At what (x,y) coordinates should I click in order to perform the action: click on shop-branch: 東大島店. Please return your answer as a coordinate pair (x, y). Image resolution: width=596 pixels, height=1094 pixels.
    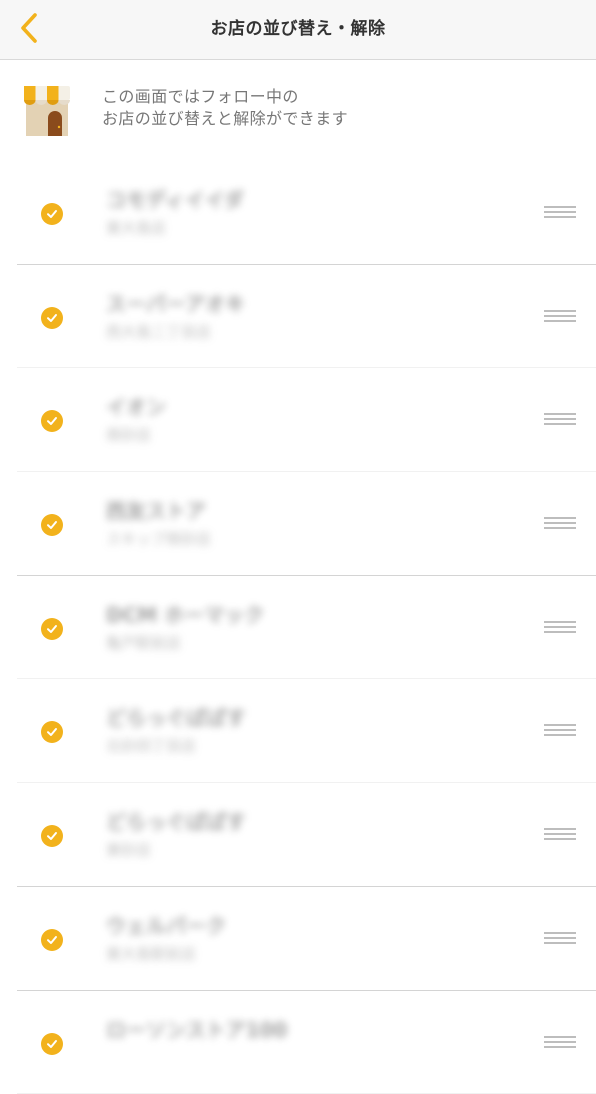
    Looking at the image, I should click on (175, 228).